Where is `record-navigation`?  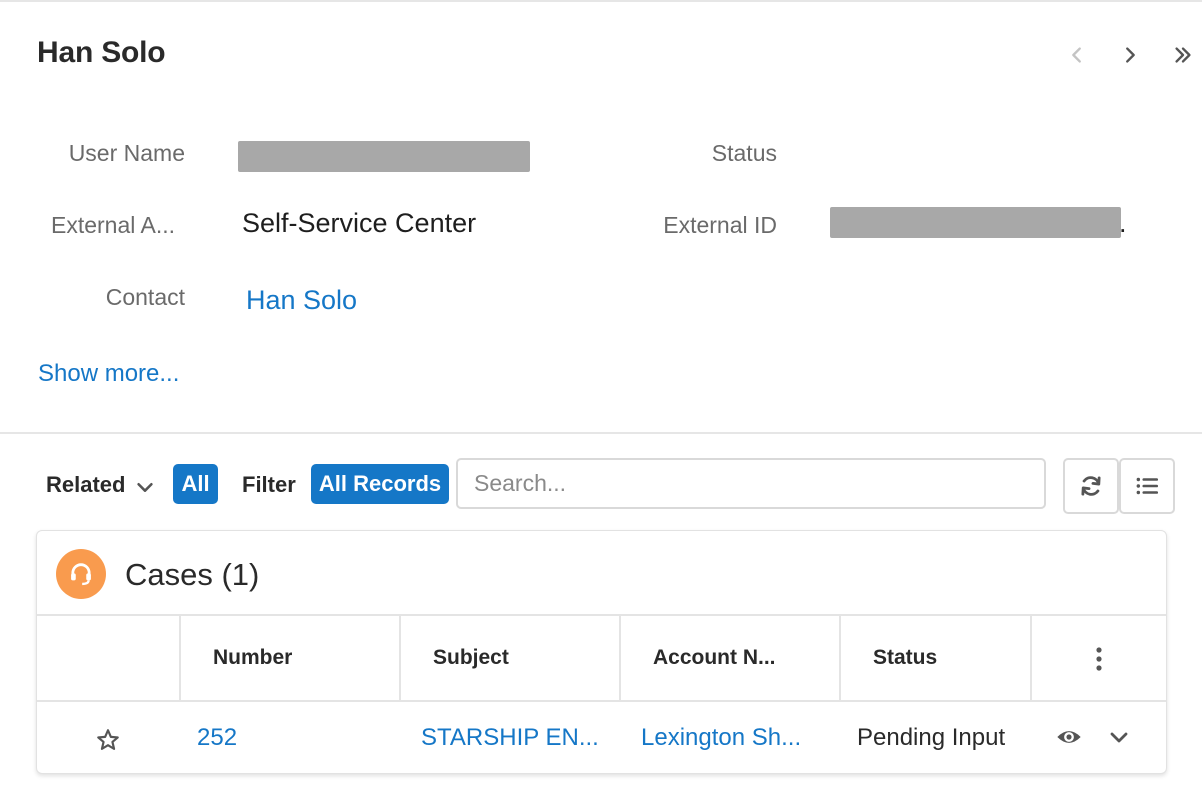 record-navigation is located at coordinates (1131, 55).